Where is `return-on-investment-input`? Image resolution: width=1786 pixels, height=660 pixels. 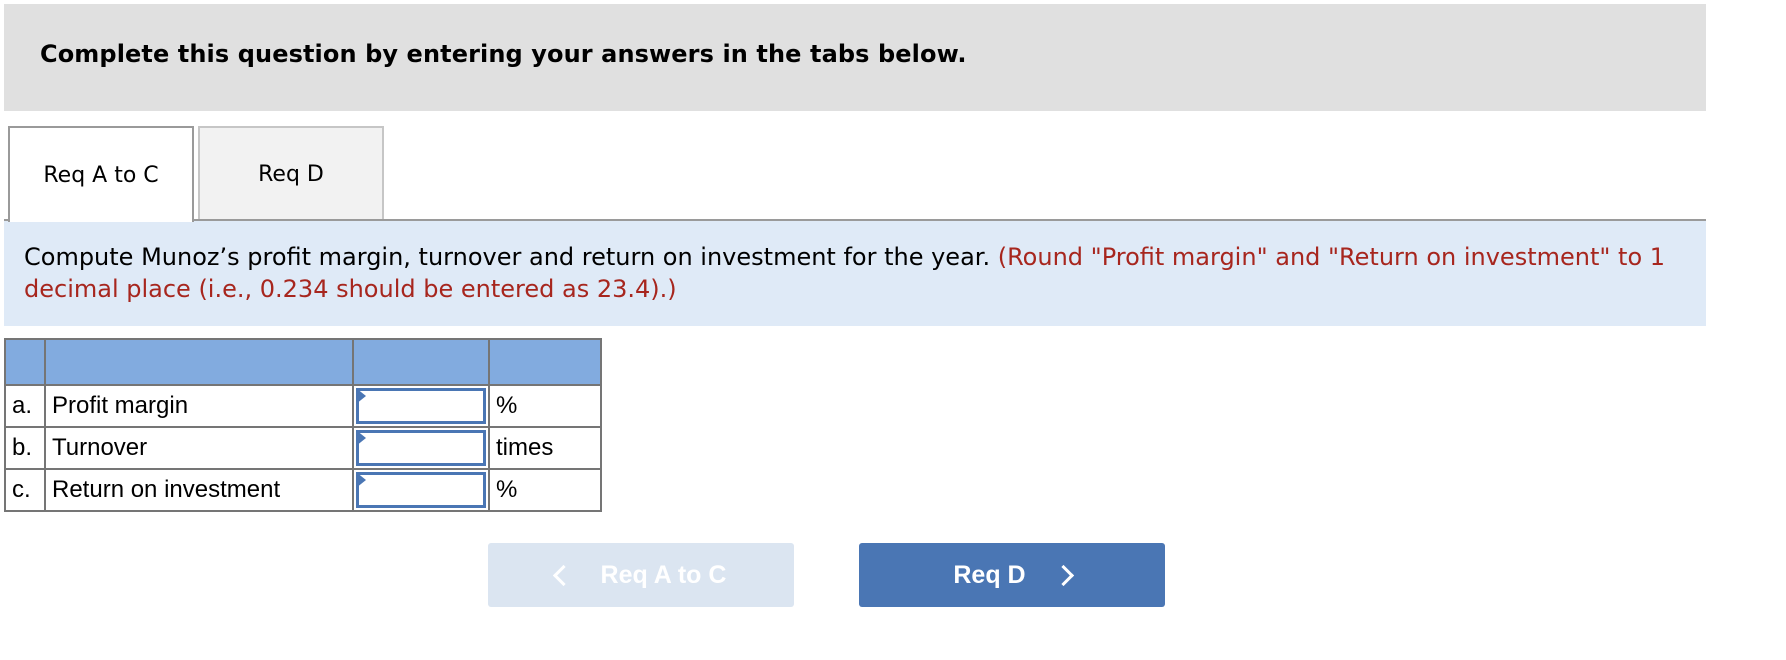 return-on-investment-input is located at coordinates (421, 490).